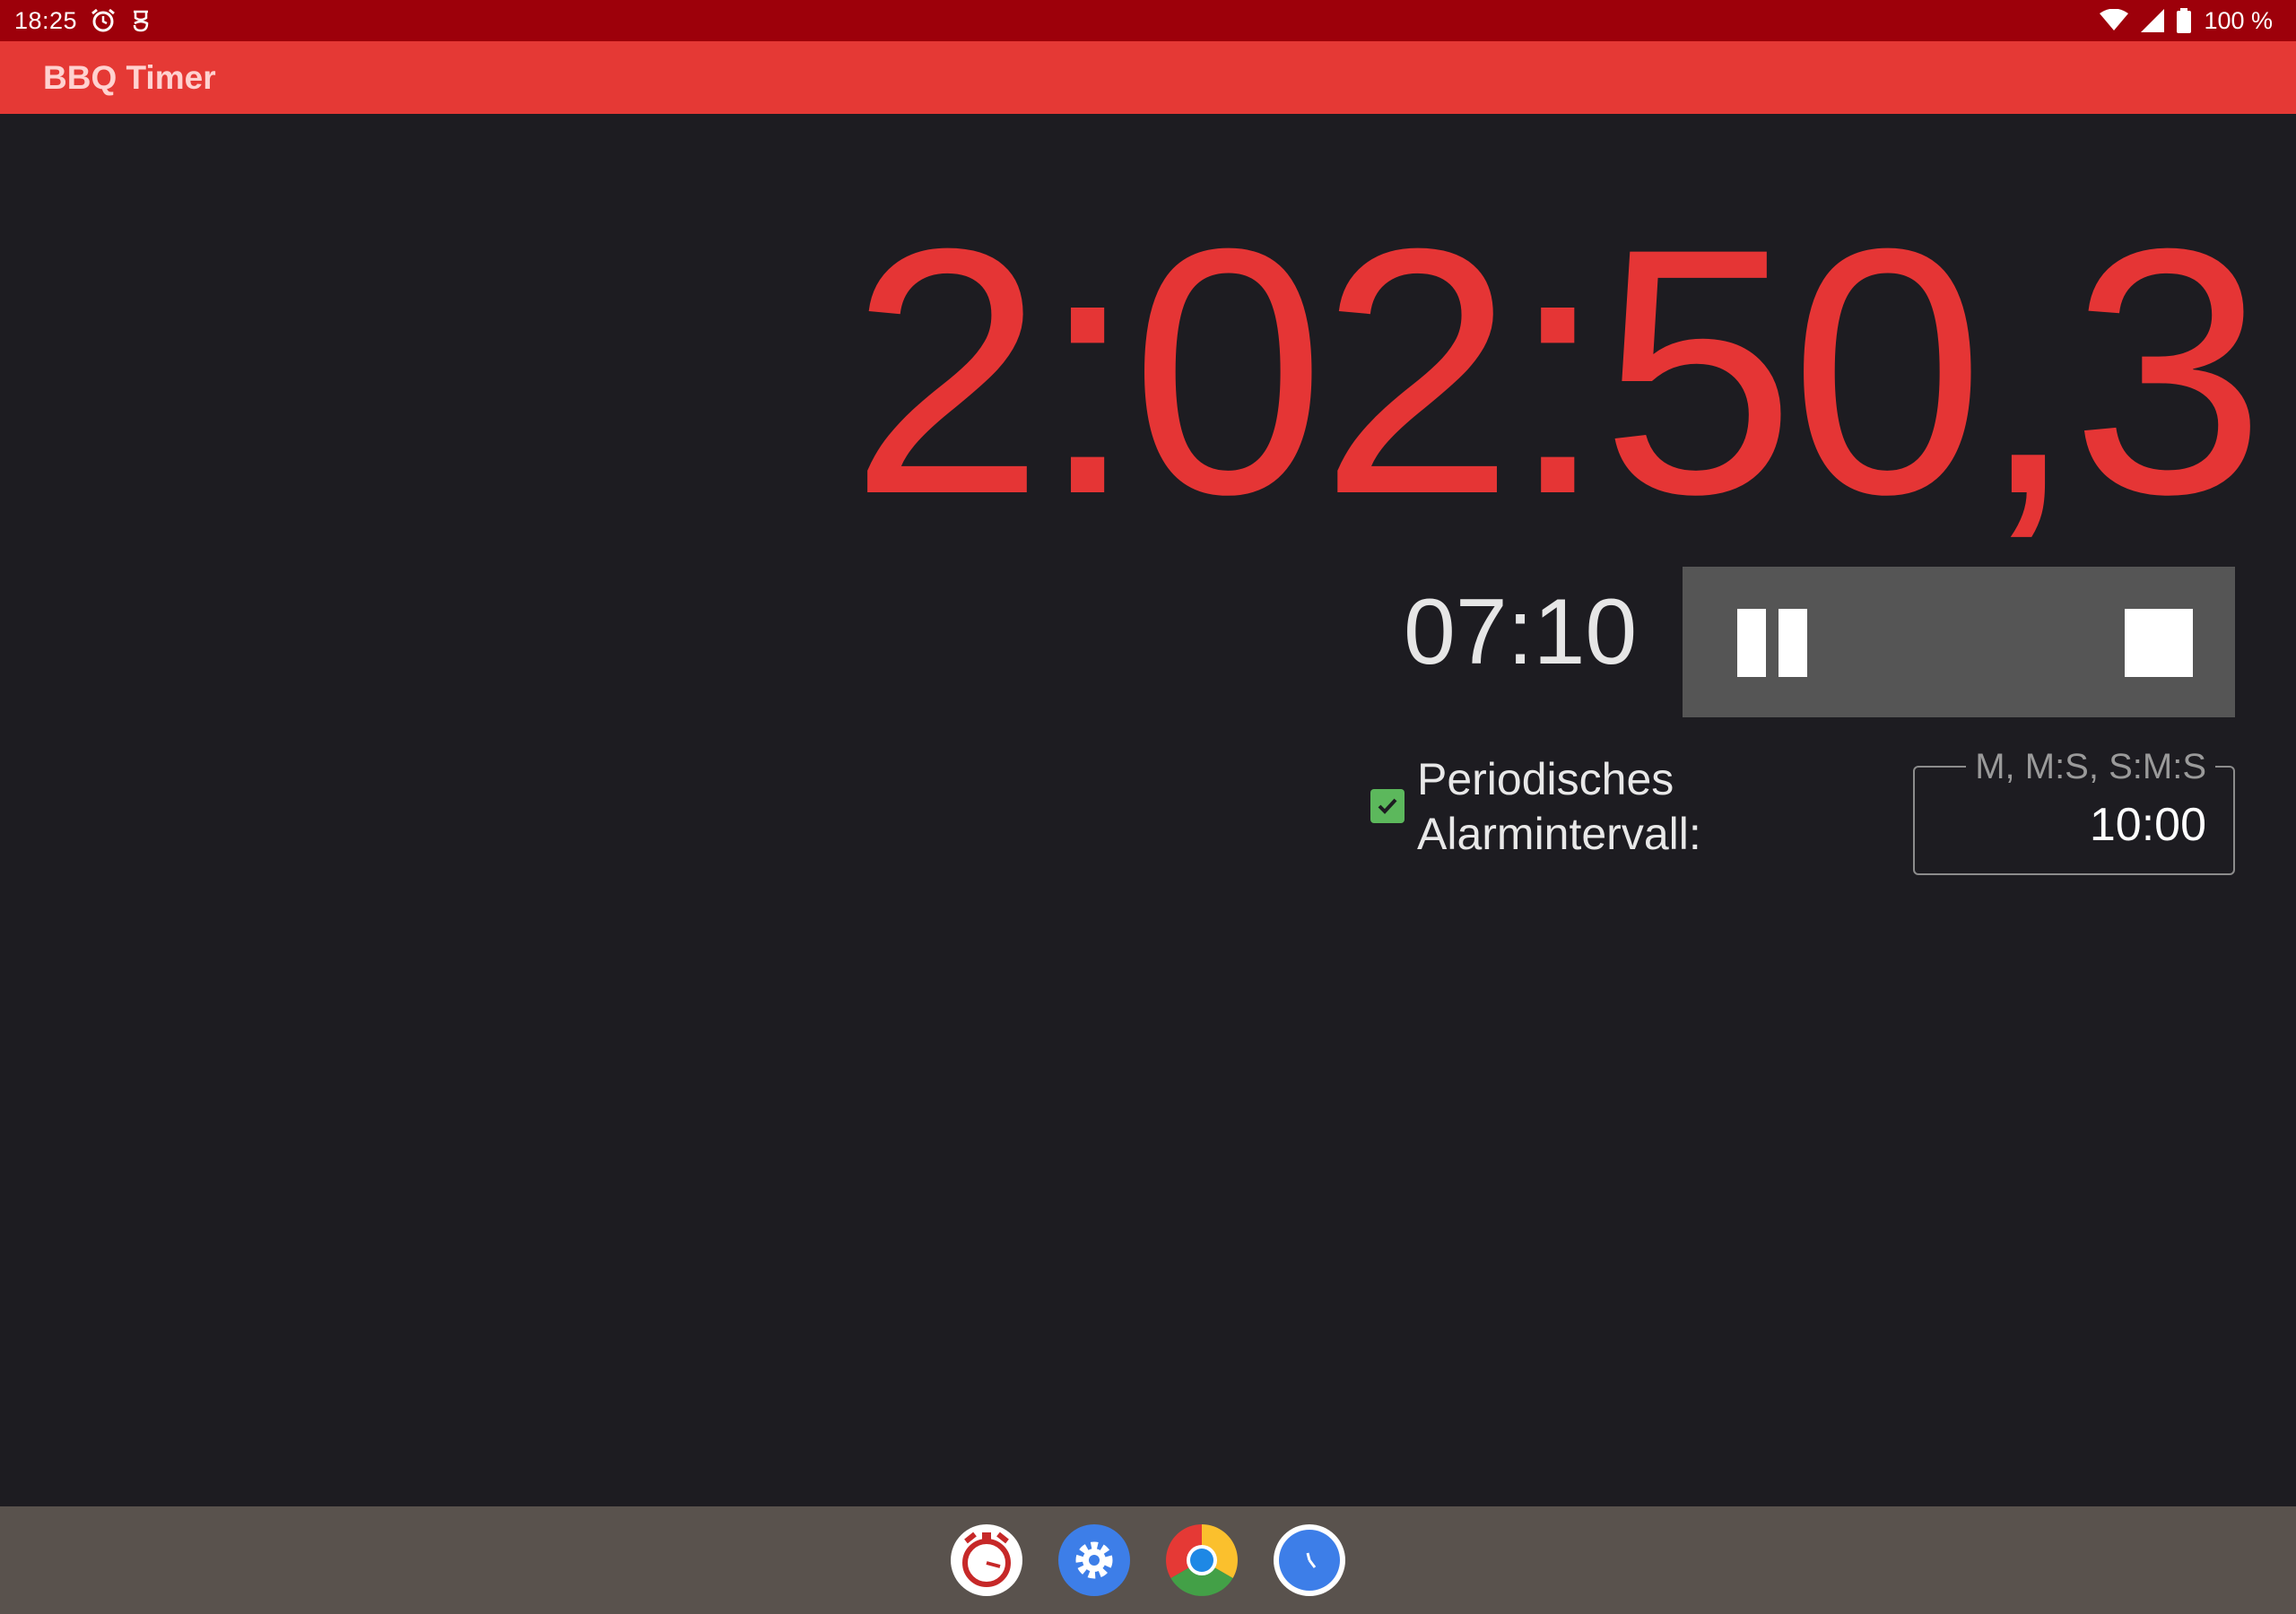  Describe the element at coordinates (2238, 20) in the screenshot. I see `battery-percentage: 100 %` at that location.